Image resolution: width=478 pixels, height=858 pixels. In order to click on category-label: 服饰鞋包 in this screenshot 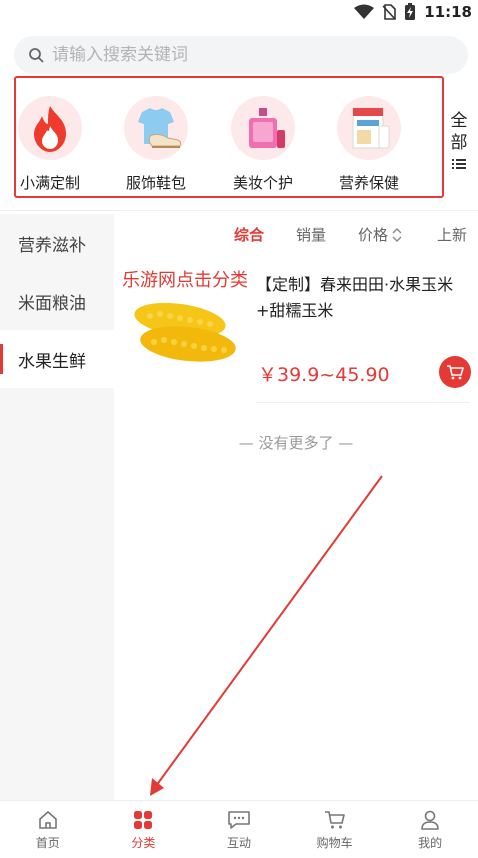, I will do `click(155, 183)`.